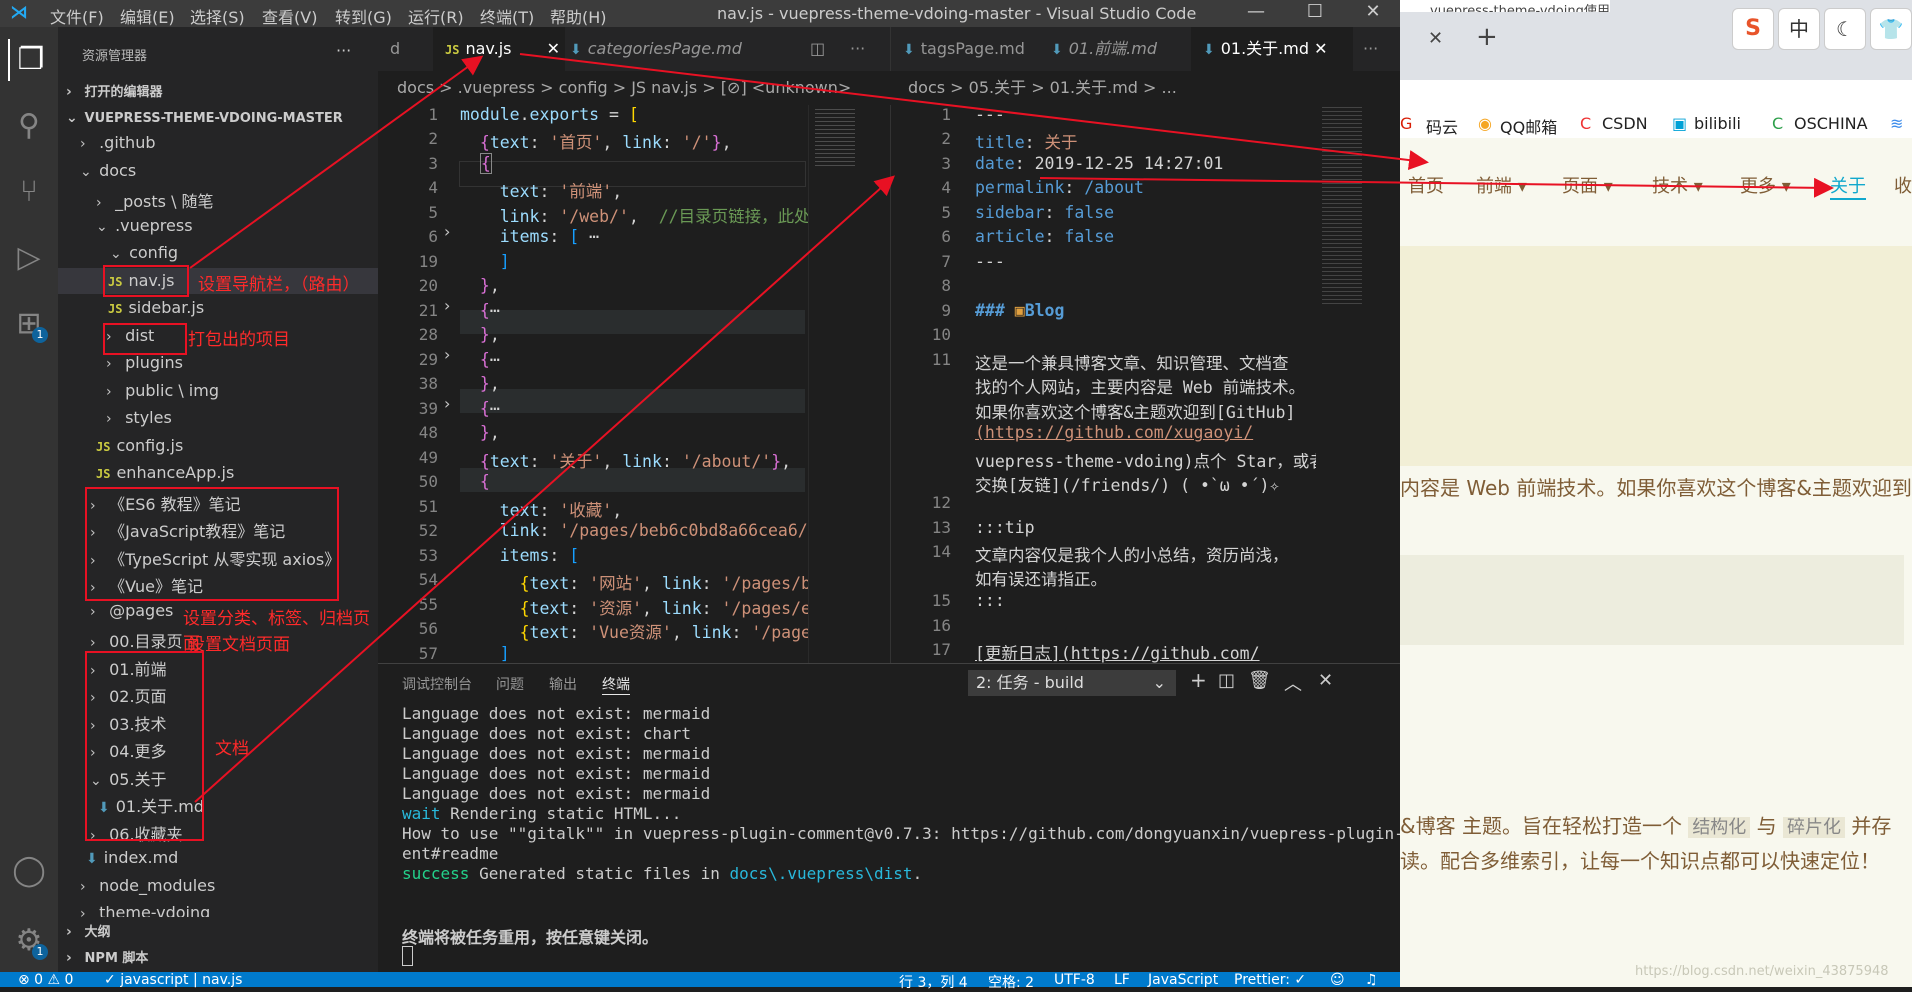 This screenshot has width=1912, height=992. Describe the element at coordinates (147, 885) in the screenshot. I see `tree-item: › node_modules` at that location.